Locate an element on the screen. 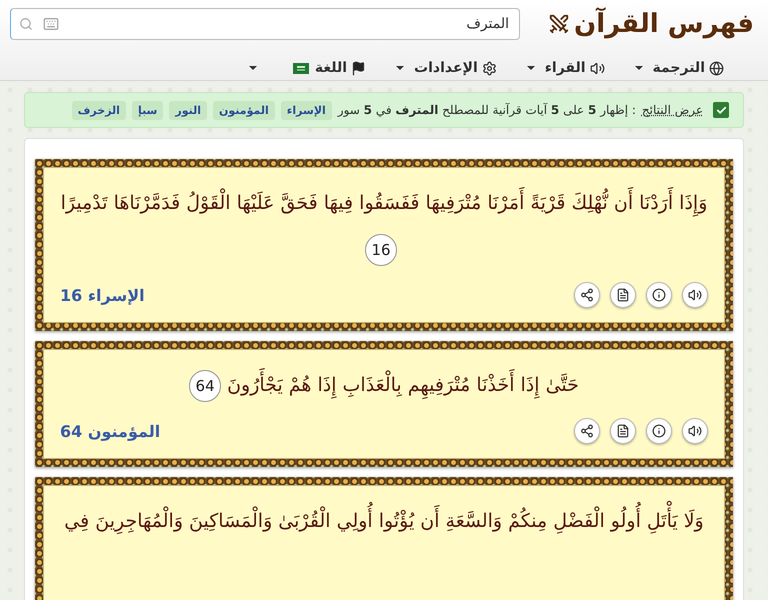 This screenshot has width=768, height=600. results-label: عرض النتائج is located at coordinates (672, 110).